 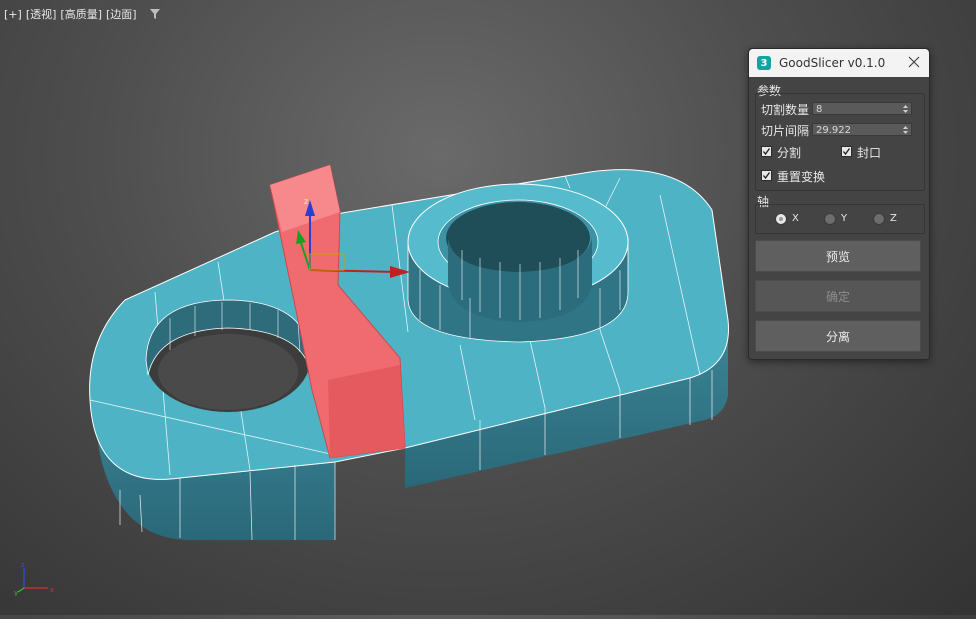 I want to click on left-hole, so click(x=228, y=355).